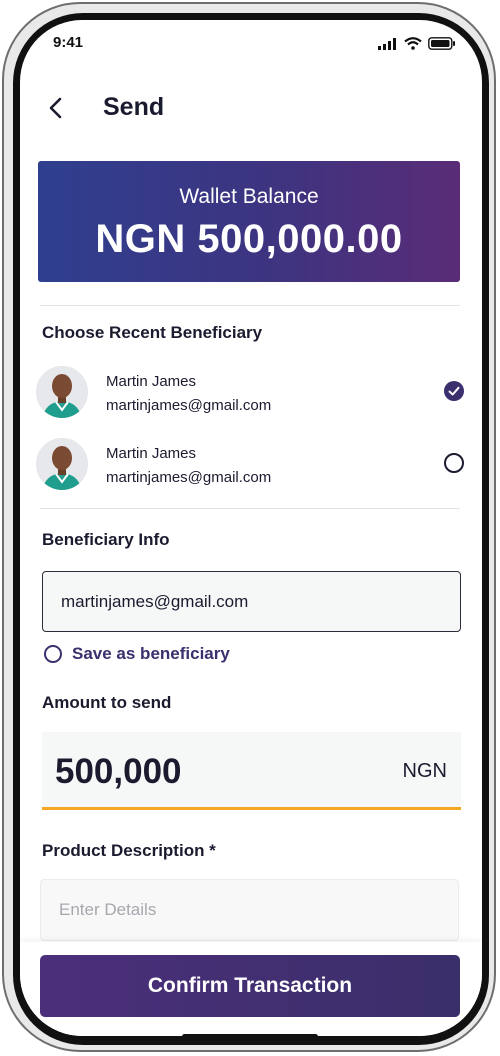 The height and width of the screenshot is (1056, 500). I want to click on save-beneficiary-radio, so click(53, 654).